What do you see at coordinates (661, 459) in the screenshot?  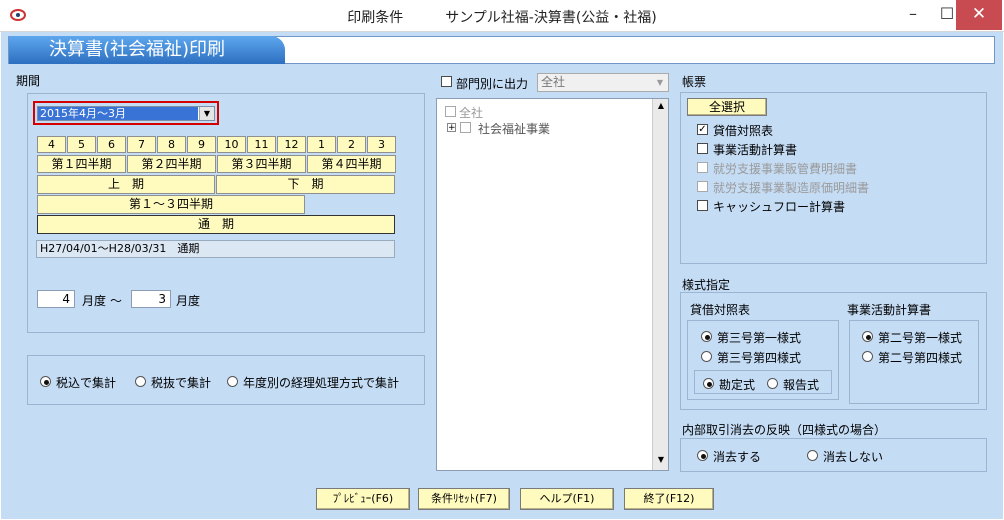 I see `scroll-down-icon: ▼` at bounding box center [661, 459].